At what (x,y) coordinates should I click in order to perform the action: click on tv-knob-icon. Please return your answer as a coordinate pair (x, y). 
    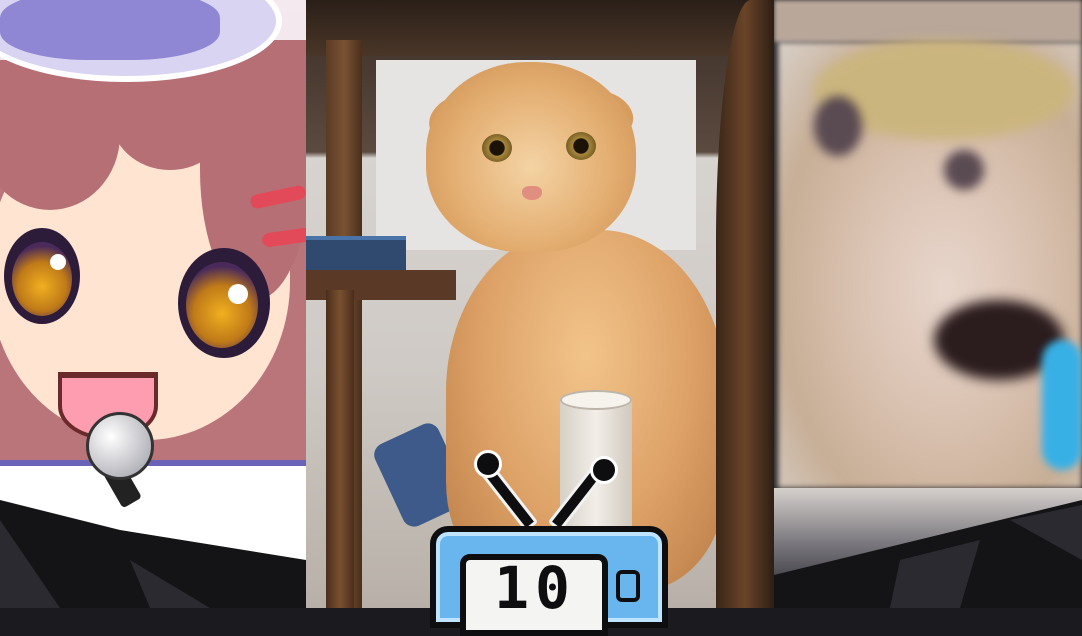
    Looking at the image, I should click on (628, 586).